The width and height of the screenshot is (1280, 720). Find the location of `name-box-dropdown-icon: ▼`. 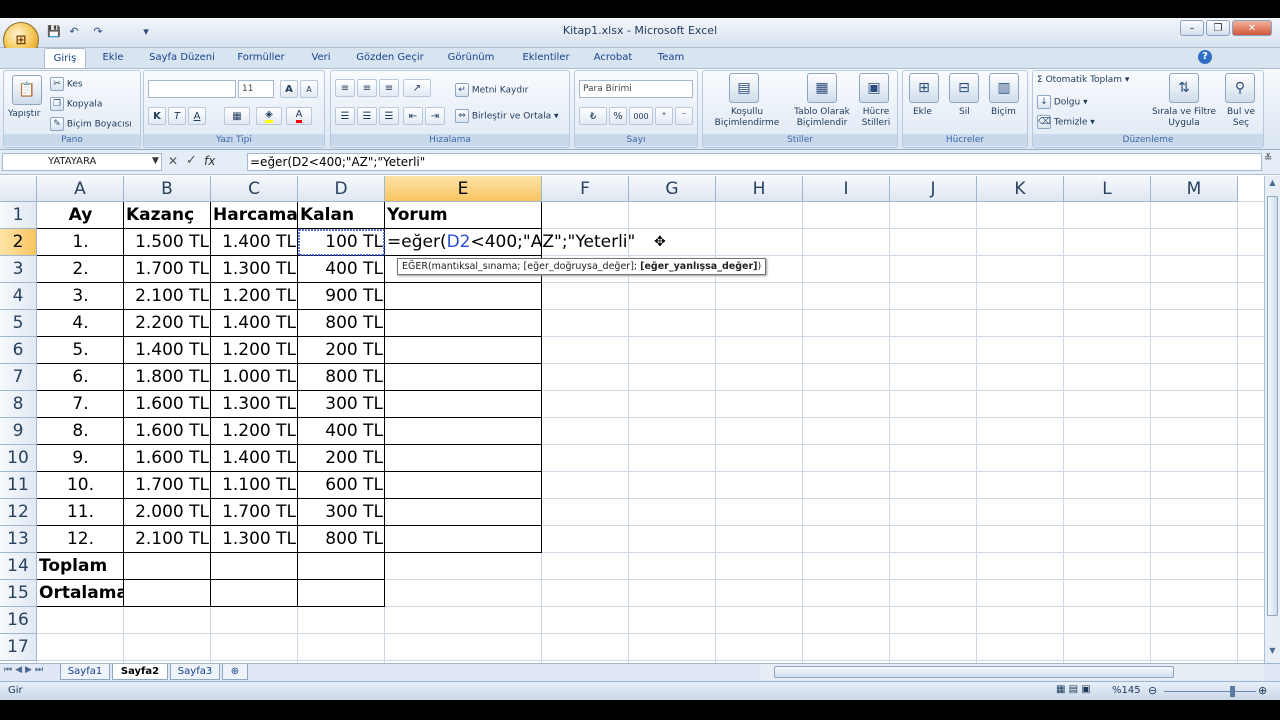

name-box-dropdown-icon: ▼ is located at coordinates (155, 161).